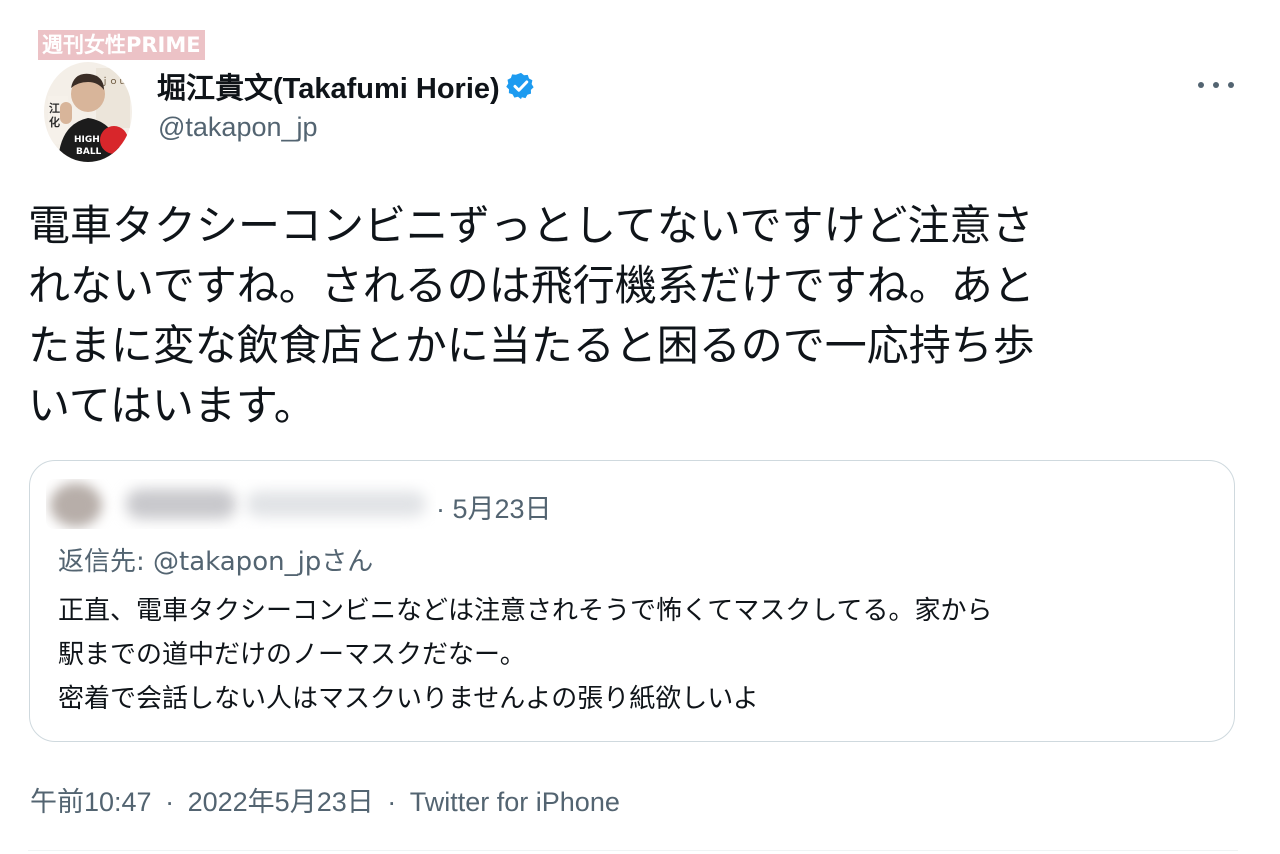  What do you see at coordinates (531, 285) in the screenshot?
I see `tweet-text-line: れないですね。されるのは飛行機系だけですね。あと` at bounding box center [531, 285].